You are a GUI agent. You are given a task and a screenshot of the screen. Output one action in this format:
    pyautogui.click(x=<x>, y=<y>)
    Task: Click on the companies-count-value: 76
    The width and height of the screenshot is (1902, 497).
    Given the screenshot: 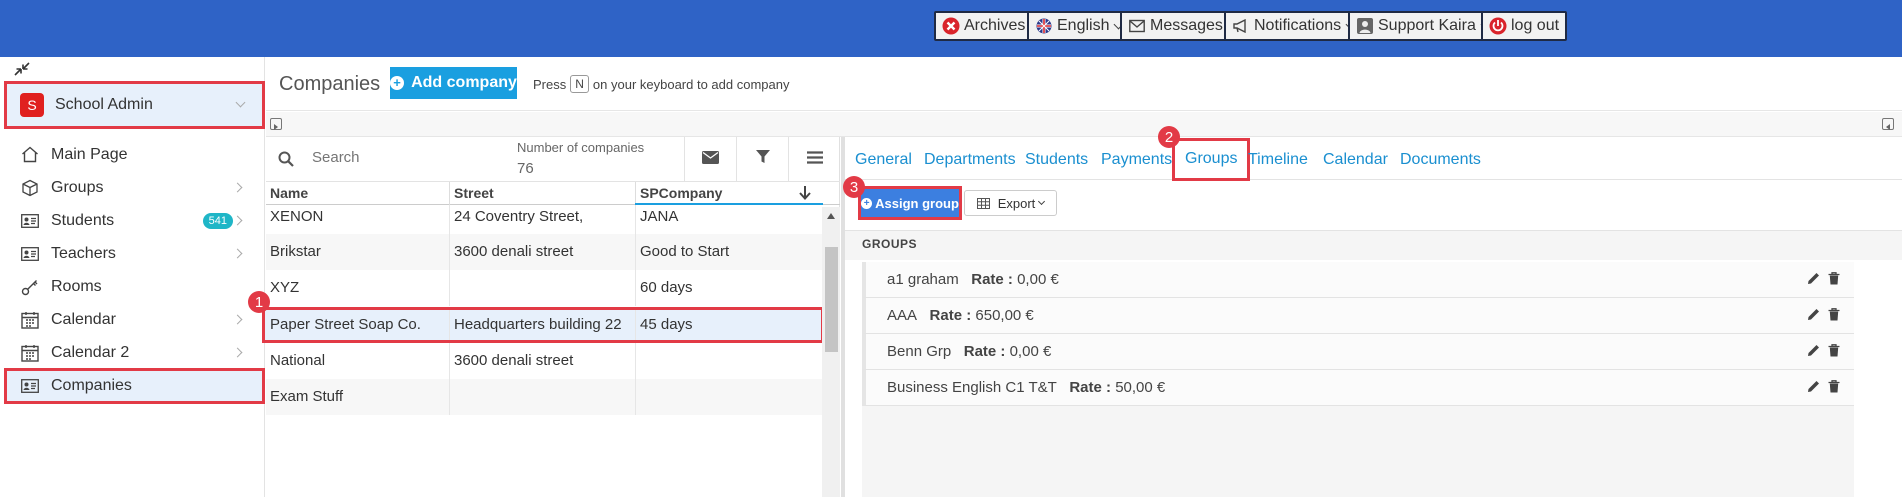 What is the action you would take?
    pyautogui.click(x=525, y=168)
    